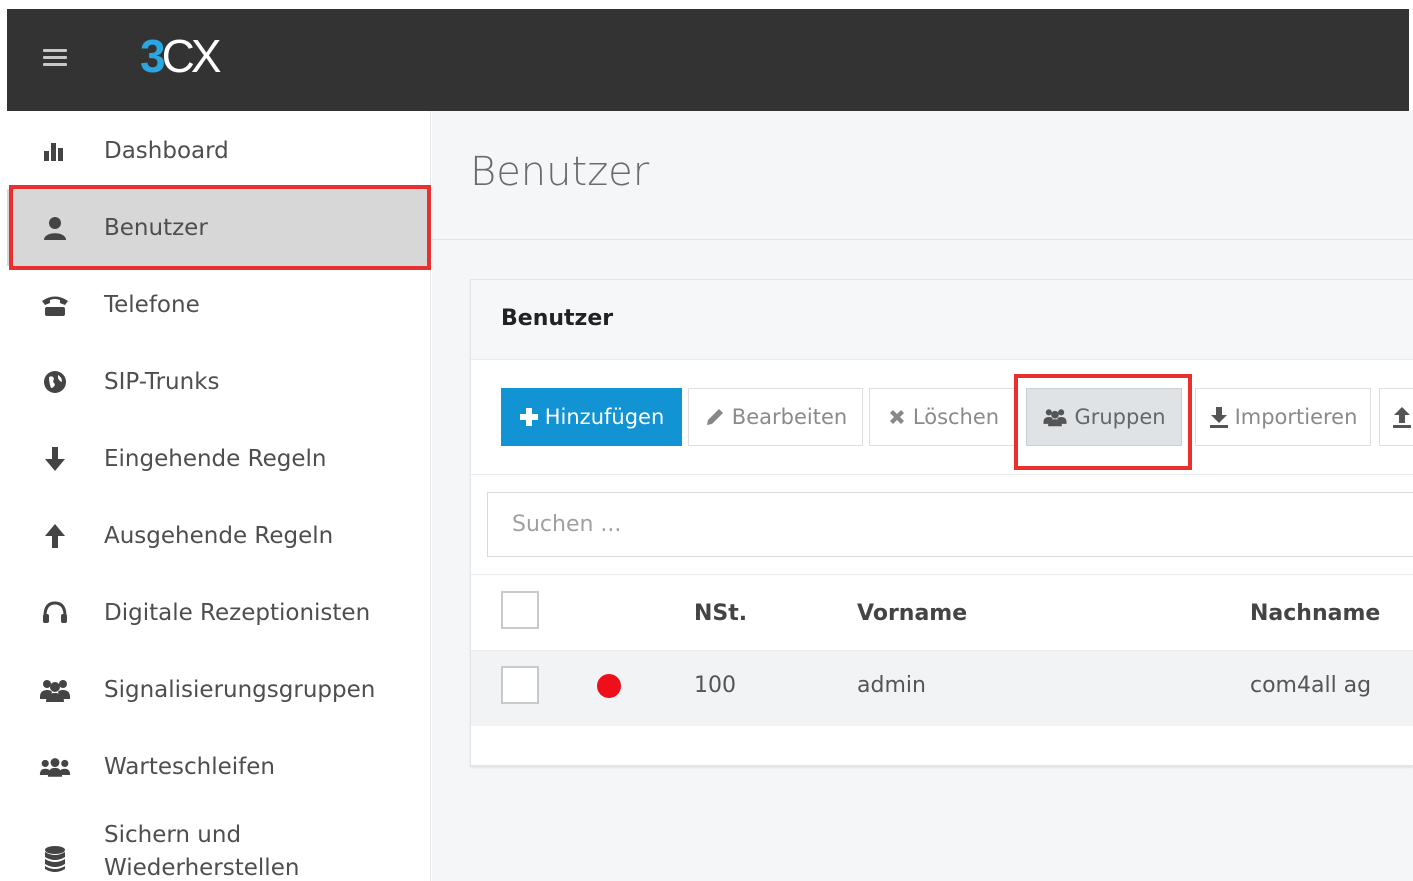 Image resolution: width=1413 pixels, height=881 pixels. I want to click on sidebar-item-telefone: Telefone, so click(218, 304).